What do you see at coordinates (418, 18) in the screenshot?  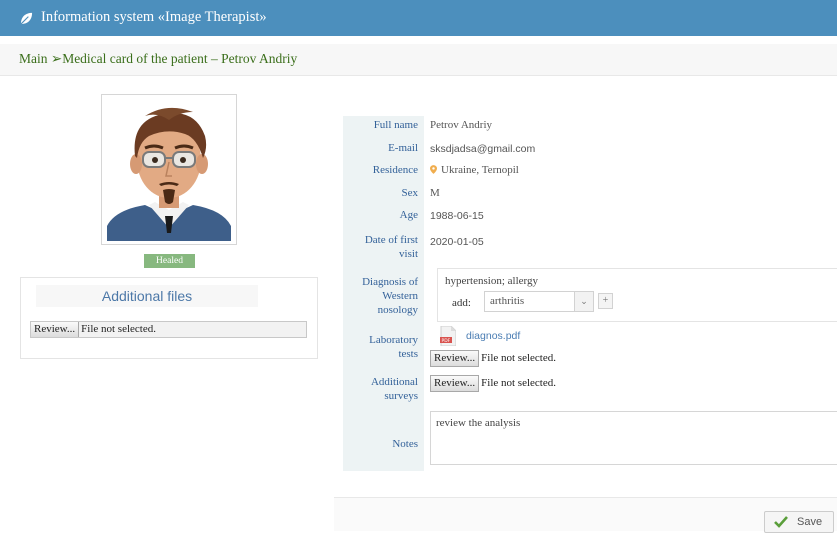 I see `app-header: Information system «Image Therapist»` at bounding box center [418, 18].